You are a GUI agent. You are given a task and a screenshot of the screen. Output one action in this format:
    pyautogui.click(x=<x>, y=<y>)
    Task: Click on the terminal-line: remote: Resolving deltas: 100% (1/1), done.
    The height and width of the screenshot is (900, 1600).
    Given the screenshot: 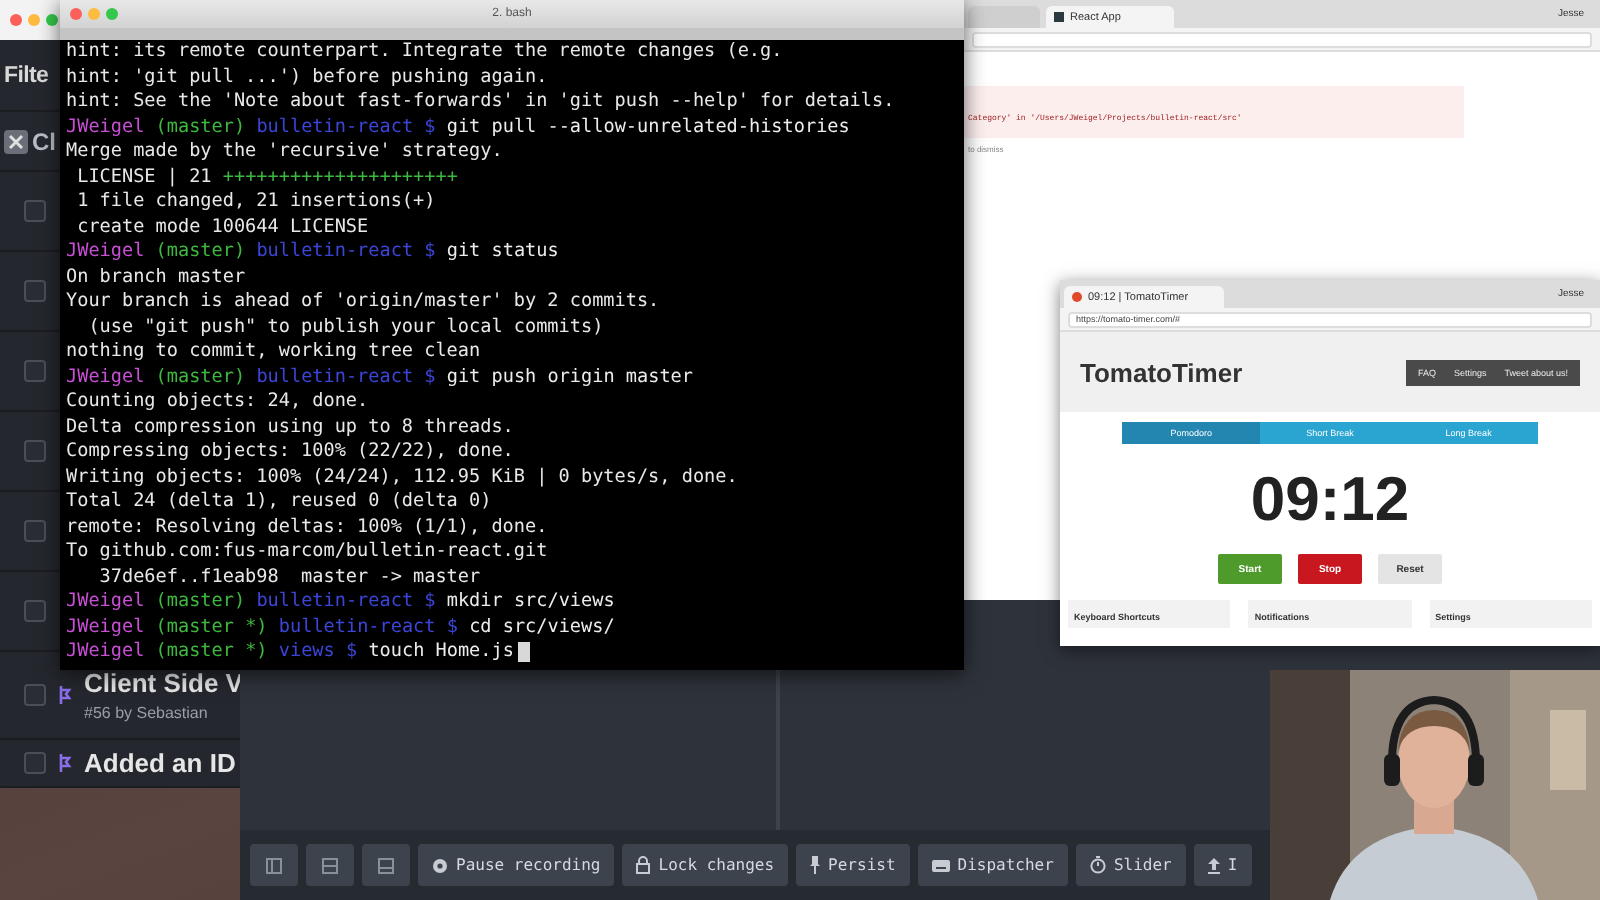 What is the action you would take?
    pyautogui.click(x=308, y=527)
    